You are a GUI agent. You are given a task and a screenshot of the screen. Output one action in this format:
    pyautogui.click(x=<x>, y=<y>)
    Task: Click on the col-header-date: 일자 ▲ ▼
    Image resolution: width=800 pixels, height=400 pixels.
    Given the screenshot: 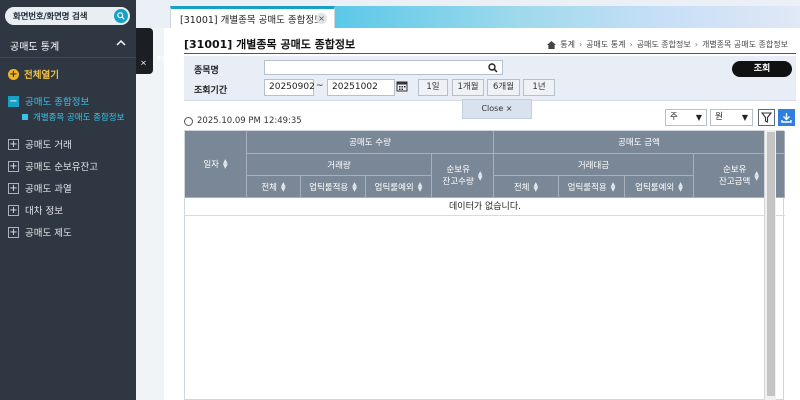 What is the action you would take?
    pyautogui.click(x=216, y=164)
    